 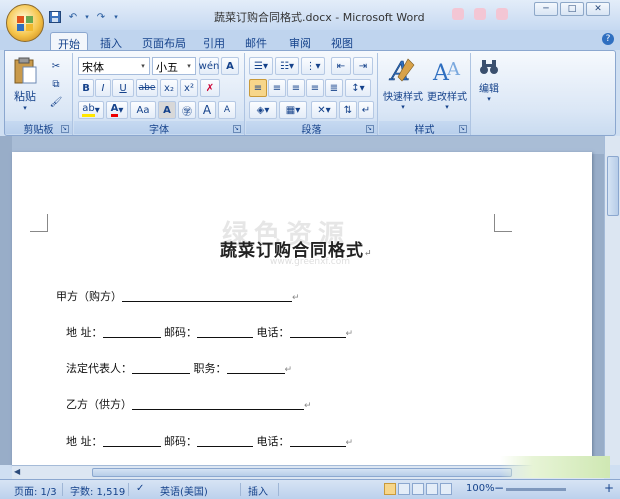 I want to click on window-title: 蔬菜订购合同格式.docx - Microsoft Word, so click(x=319, y=17).